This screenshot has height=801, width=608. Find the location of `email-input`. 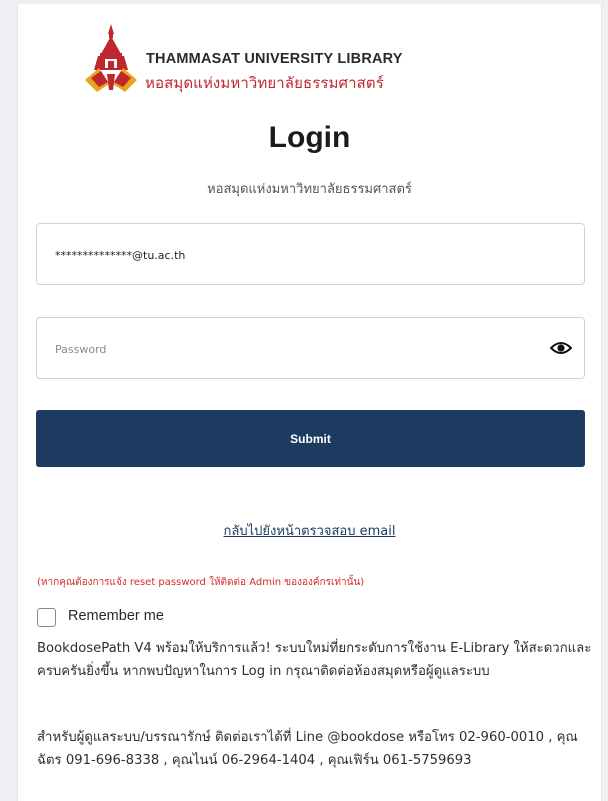

email-input is located at coordinates (295, 255).